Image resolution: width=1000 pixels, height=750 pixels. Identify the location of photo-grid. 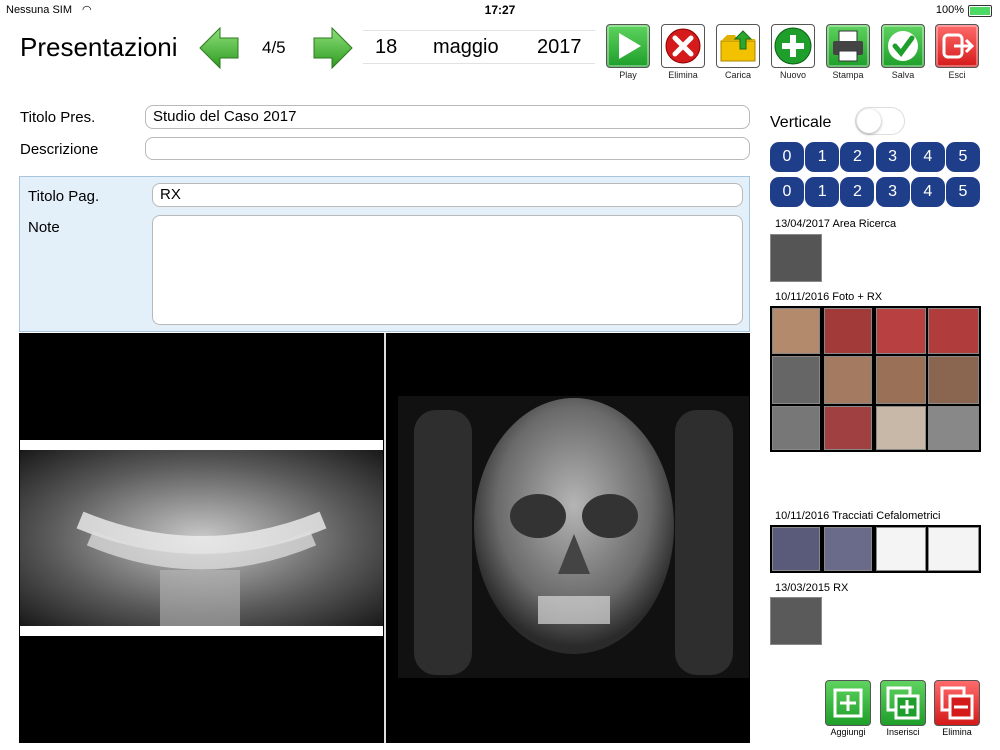
(875, 379).